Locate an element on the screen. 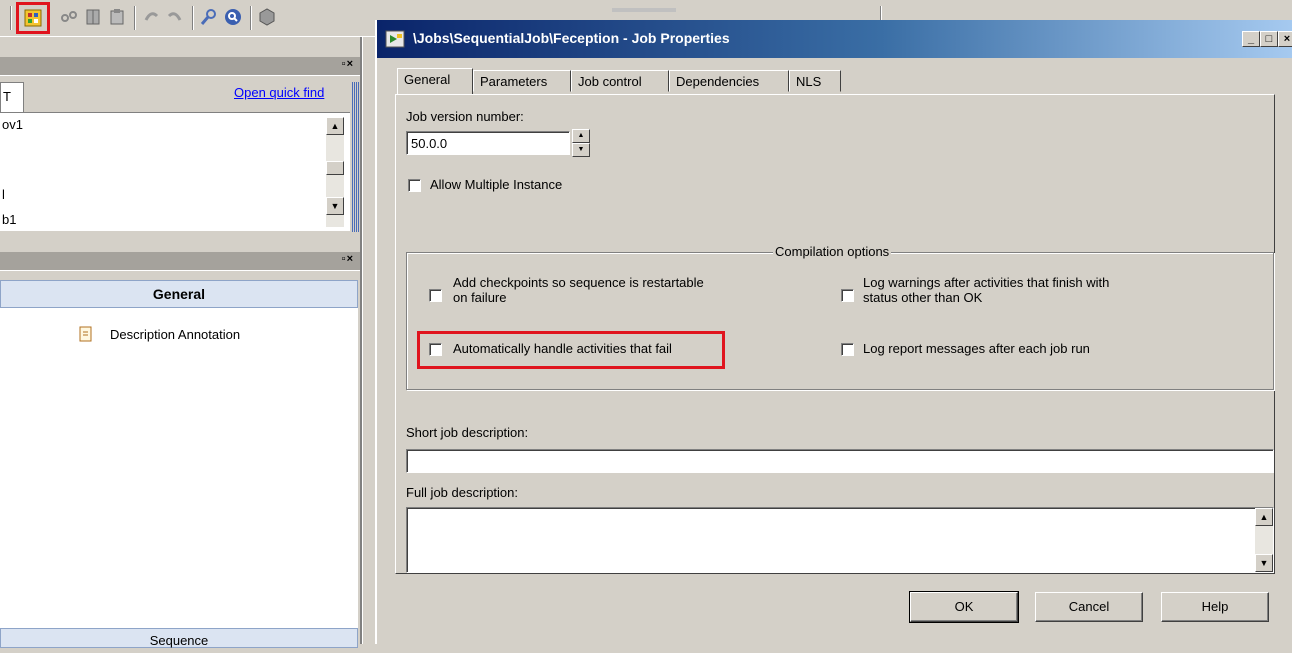  auto-handle-failures-checkbox is located at coordinates (435, 349).